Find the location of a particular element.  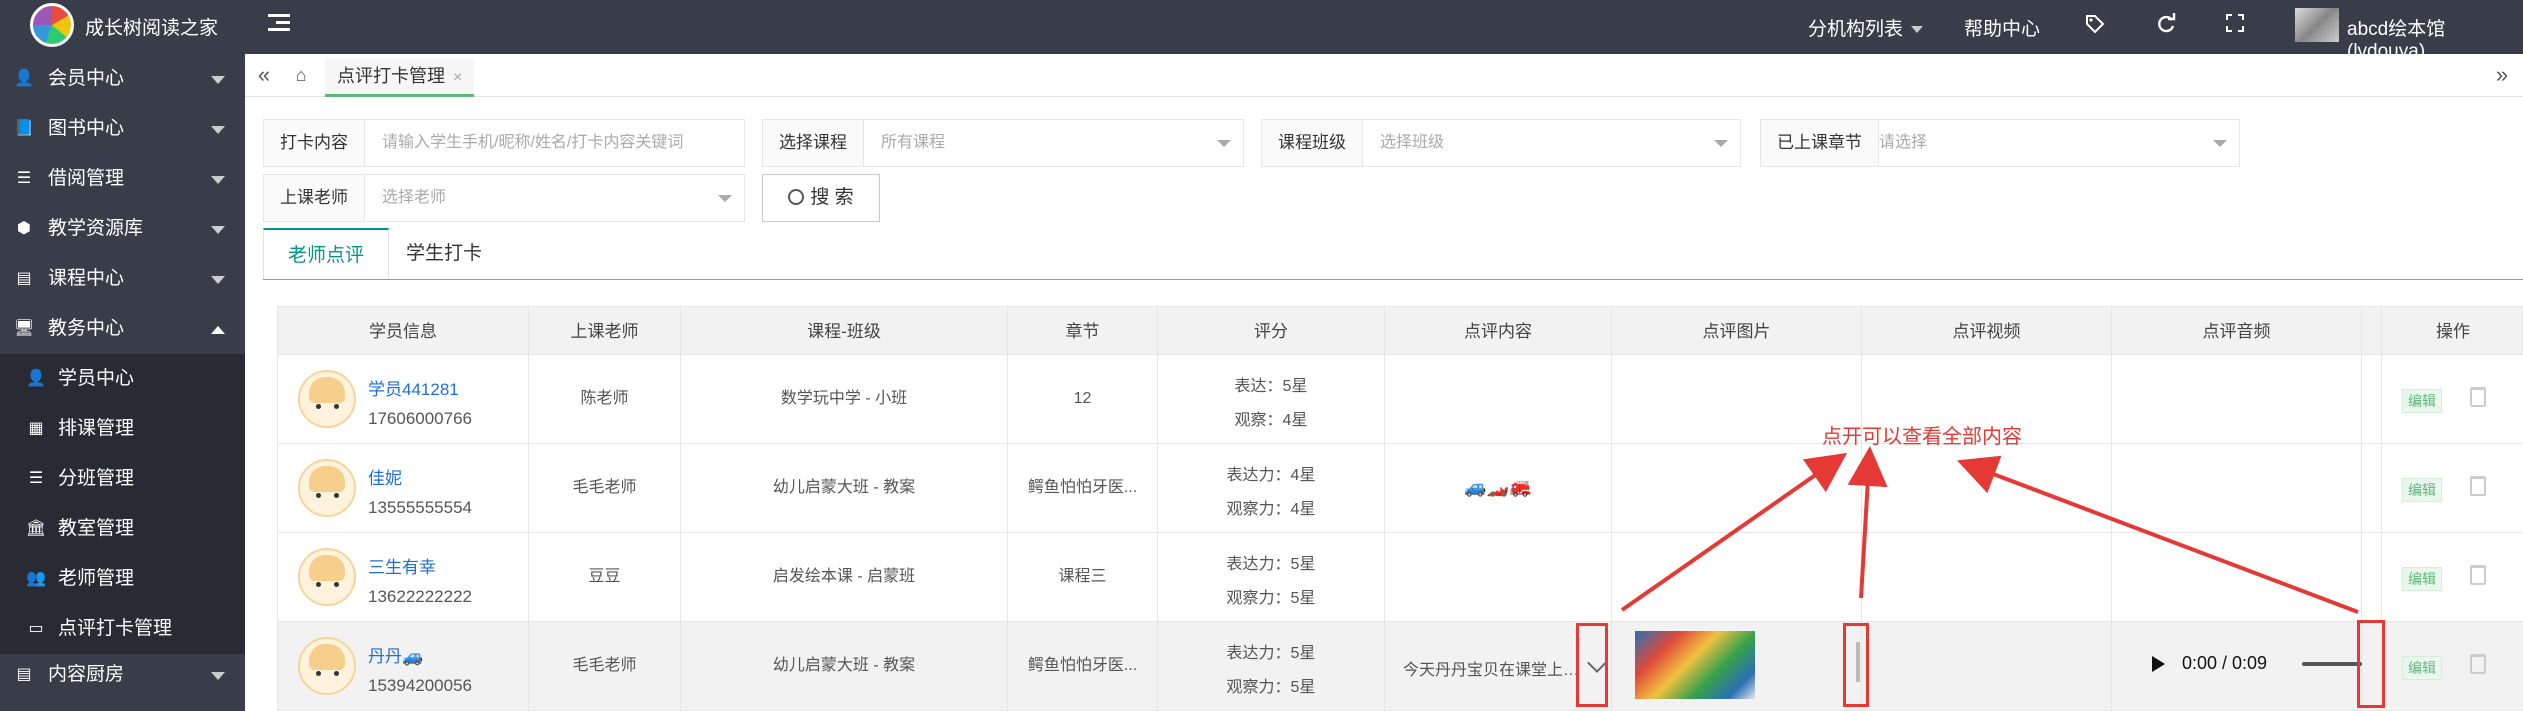

annotation-arrows is located at coordinates (1989, 530).